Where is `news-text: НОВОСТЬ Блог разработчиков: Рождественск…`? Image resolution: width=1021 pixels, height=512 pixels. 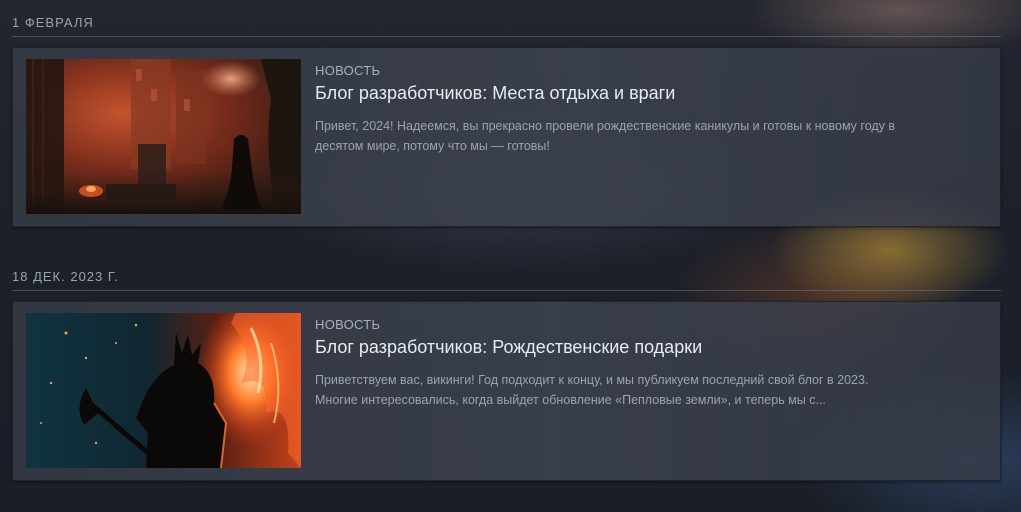 news-text: НОВОСТЬ Блог разработчиков: Рождественск… is located at coordinates (615, 362).